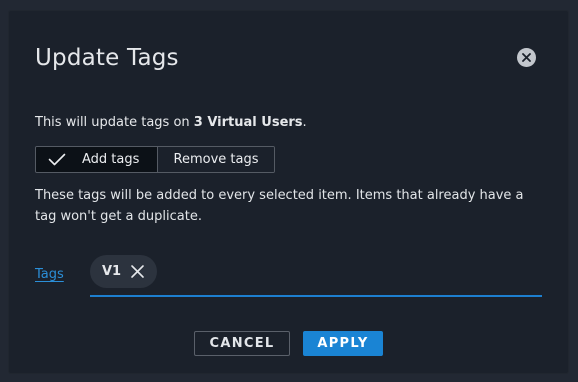  Describe the element at coordinates (111, 159) in the screenshot. I see `add-tags-label: Add tags` at that location.